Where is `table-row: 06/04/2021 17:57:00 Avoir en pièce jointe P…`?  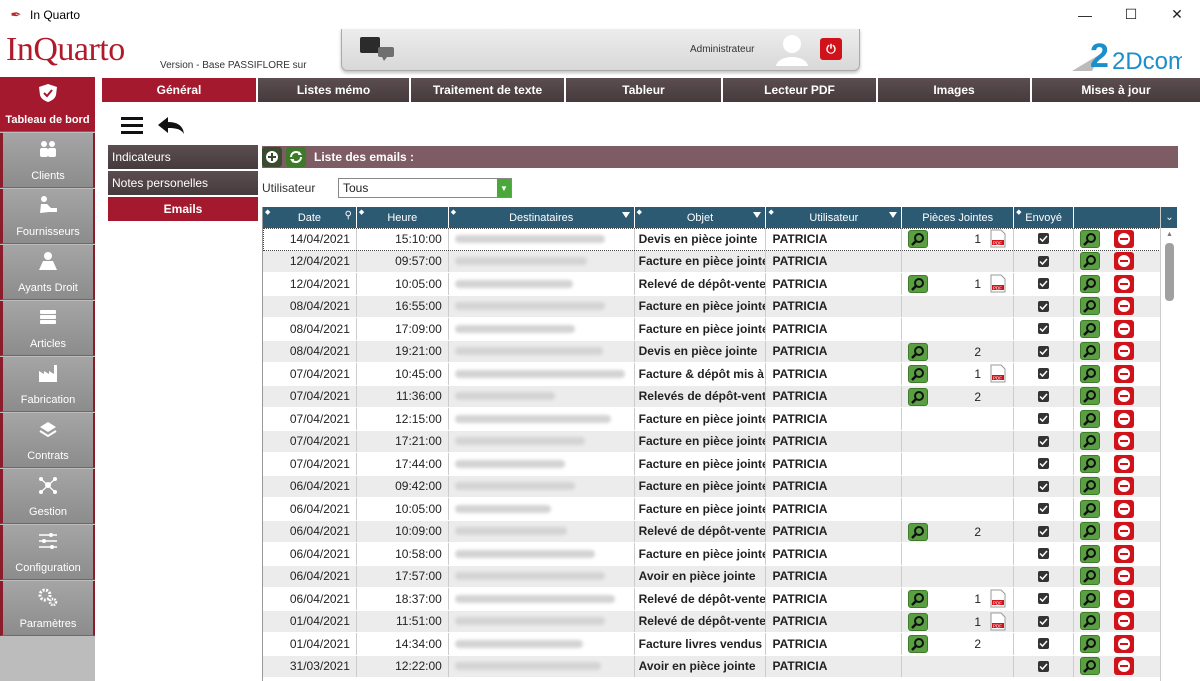
table-row: 06/04/2021 17:57:00 Avoir en pièce jointe P… is located at coordinates (712, 576).